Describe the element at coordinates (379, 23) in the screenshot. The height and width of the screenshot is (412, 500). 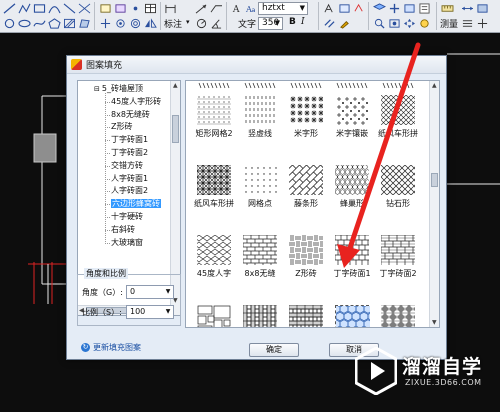
I see `zoom-window-icon` at that location.